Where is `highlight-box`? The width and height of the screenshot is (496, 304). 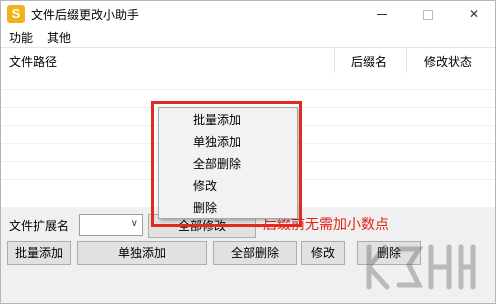
highlight-box is located at coordinates (226, 164).